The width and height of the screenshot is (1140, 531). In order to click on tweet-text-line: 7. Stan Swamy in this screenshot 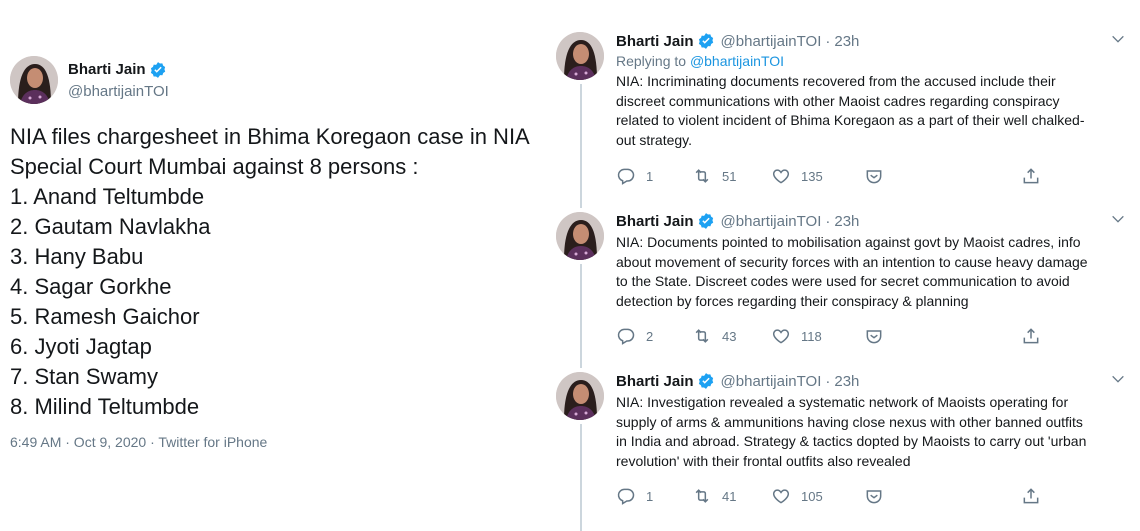, I will do `click(84, 376)`.